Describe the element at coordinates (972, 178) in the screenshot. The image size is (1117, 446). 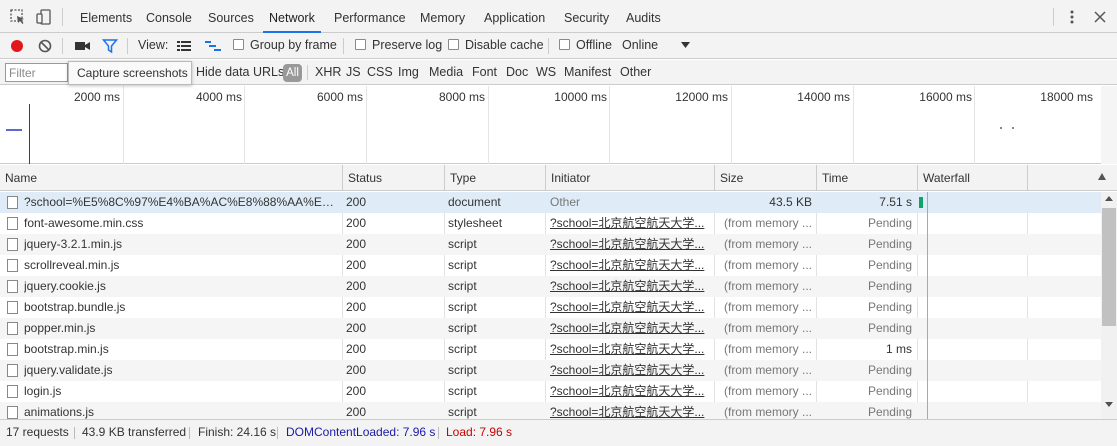
I see `column-header-waterfall: Waterfall` at that location.